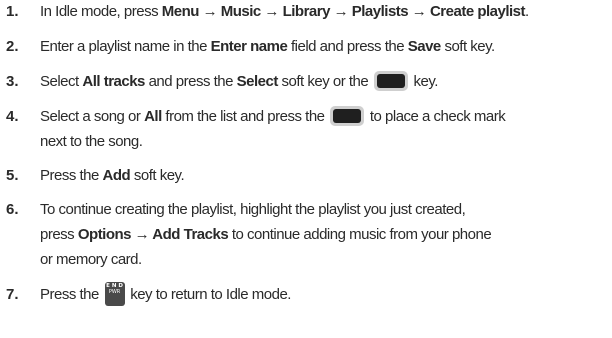 The image size is (612, 338). What do you see at coordinates (436, 116) in the screenshot?
I see `step-text: to place a check mark` at bounding box center [436, 116].